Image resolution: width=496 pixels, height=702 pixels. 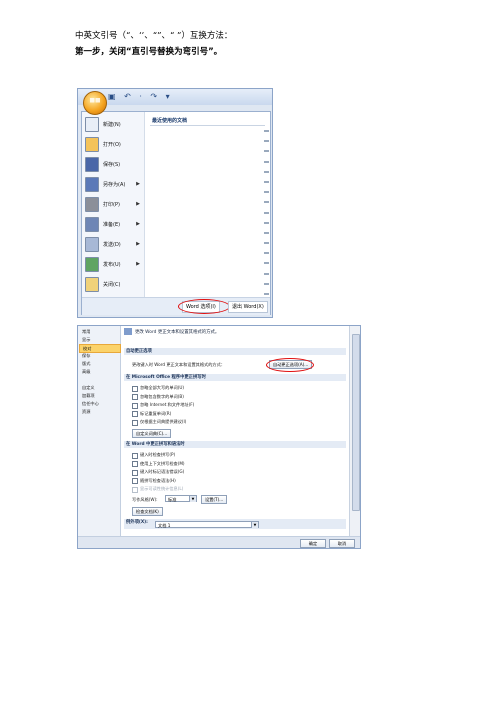 I want to click on nav-item: 版式, so click(x=86, y=364).